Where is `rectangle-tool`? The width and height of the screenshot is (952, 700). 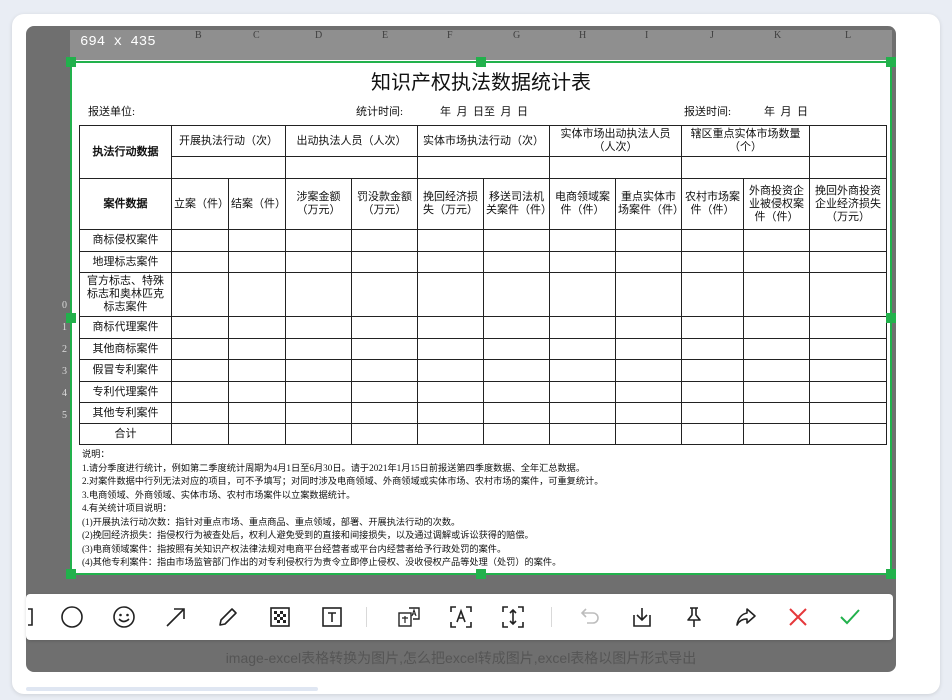
rectangle-tool is located at coordinates (37, 617).